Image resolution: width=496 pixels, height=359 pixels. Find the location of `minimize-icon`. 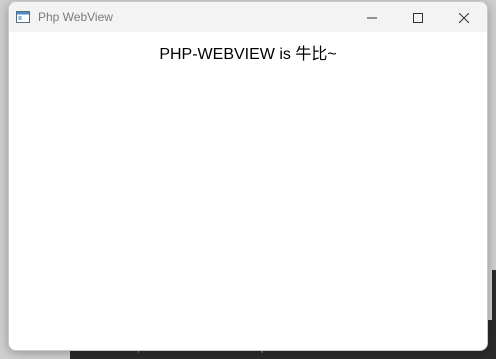

minimize-icon is located at coordinates (372, 17).